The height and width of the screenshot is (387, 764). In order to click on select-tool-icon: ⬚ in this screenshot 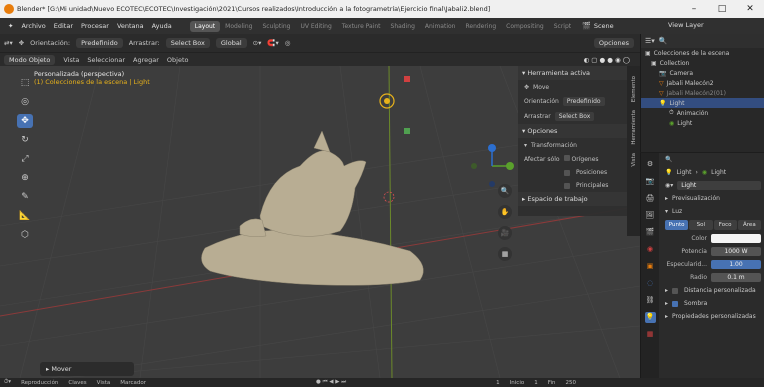, I will do `click(25, 83)`.